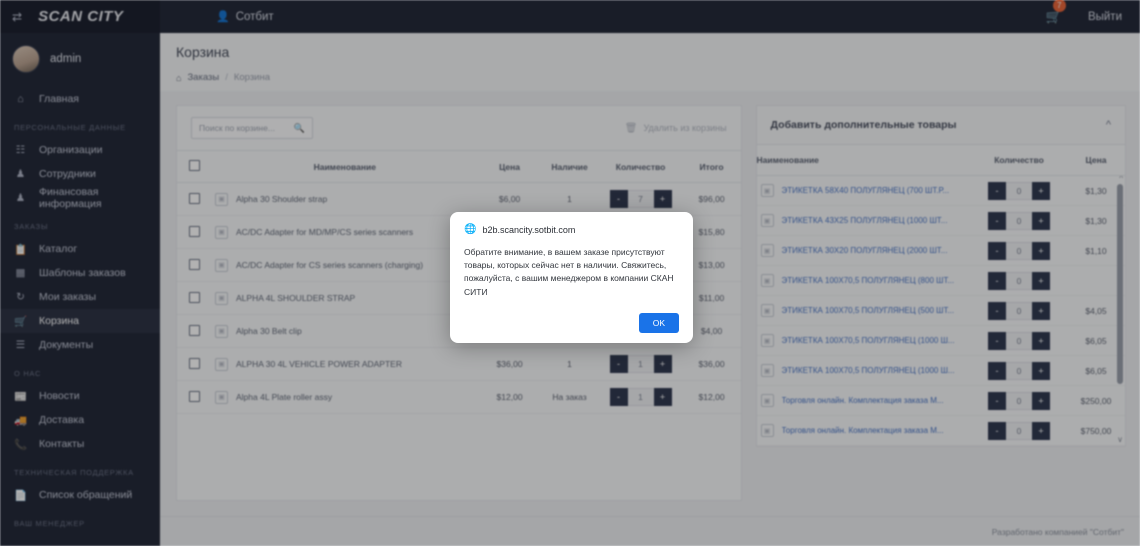  What do you see at coordinates (80, 60) in the screenshot?
I see `sidebar-user: admin` at bounding box center [80, 60].